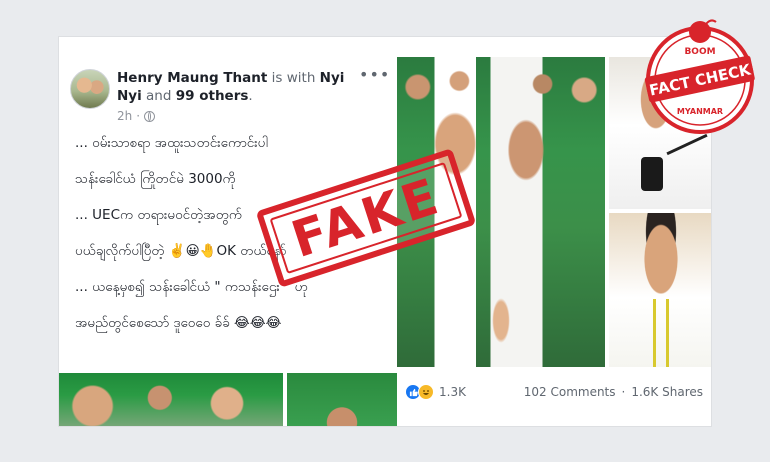 This screenshot has width=770, height=462. I want to click on post-meta: 2h ·, so click(136, 116).